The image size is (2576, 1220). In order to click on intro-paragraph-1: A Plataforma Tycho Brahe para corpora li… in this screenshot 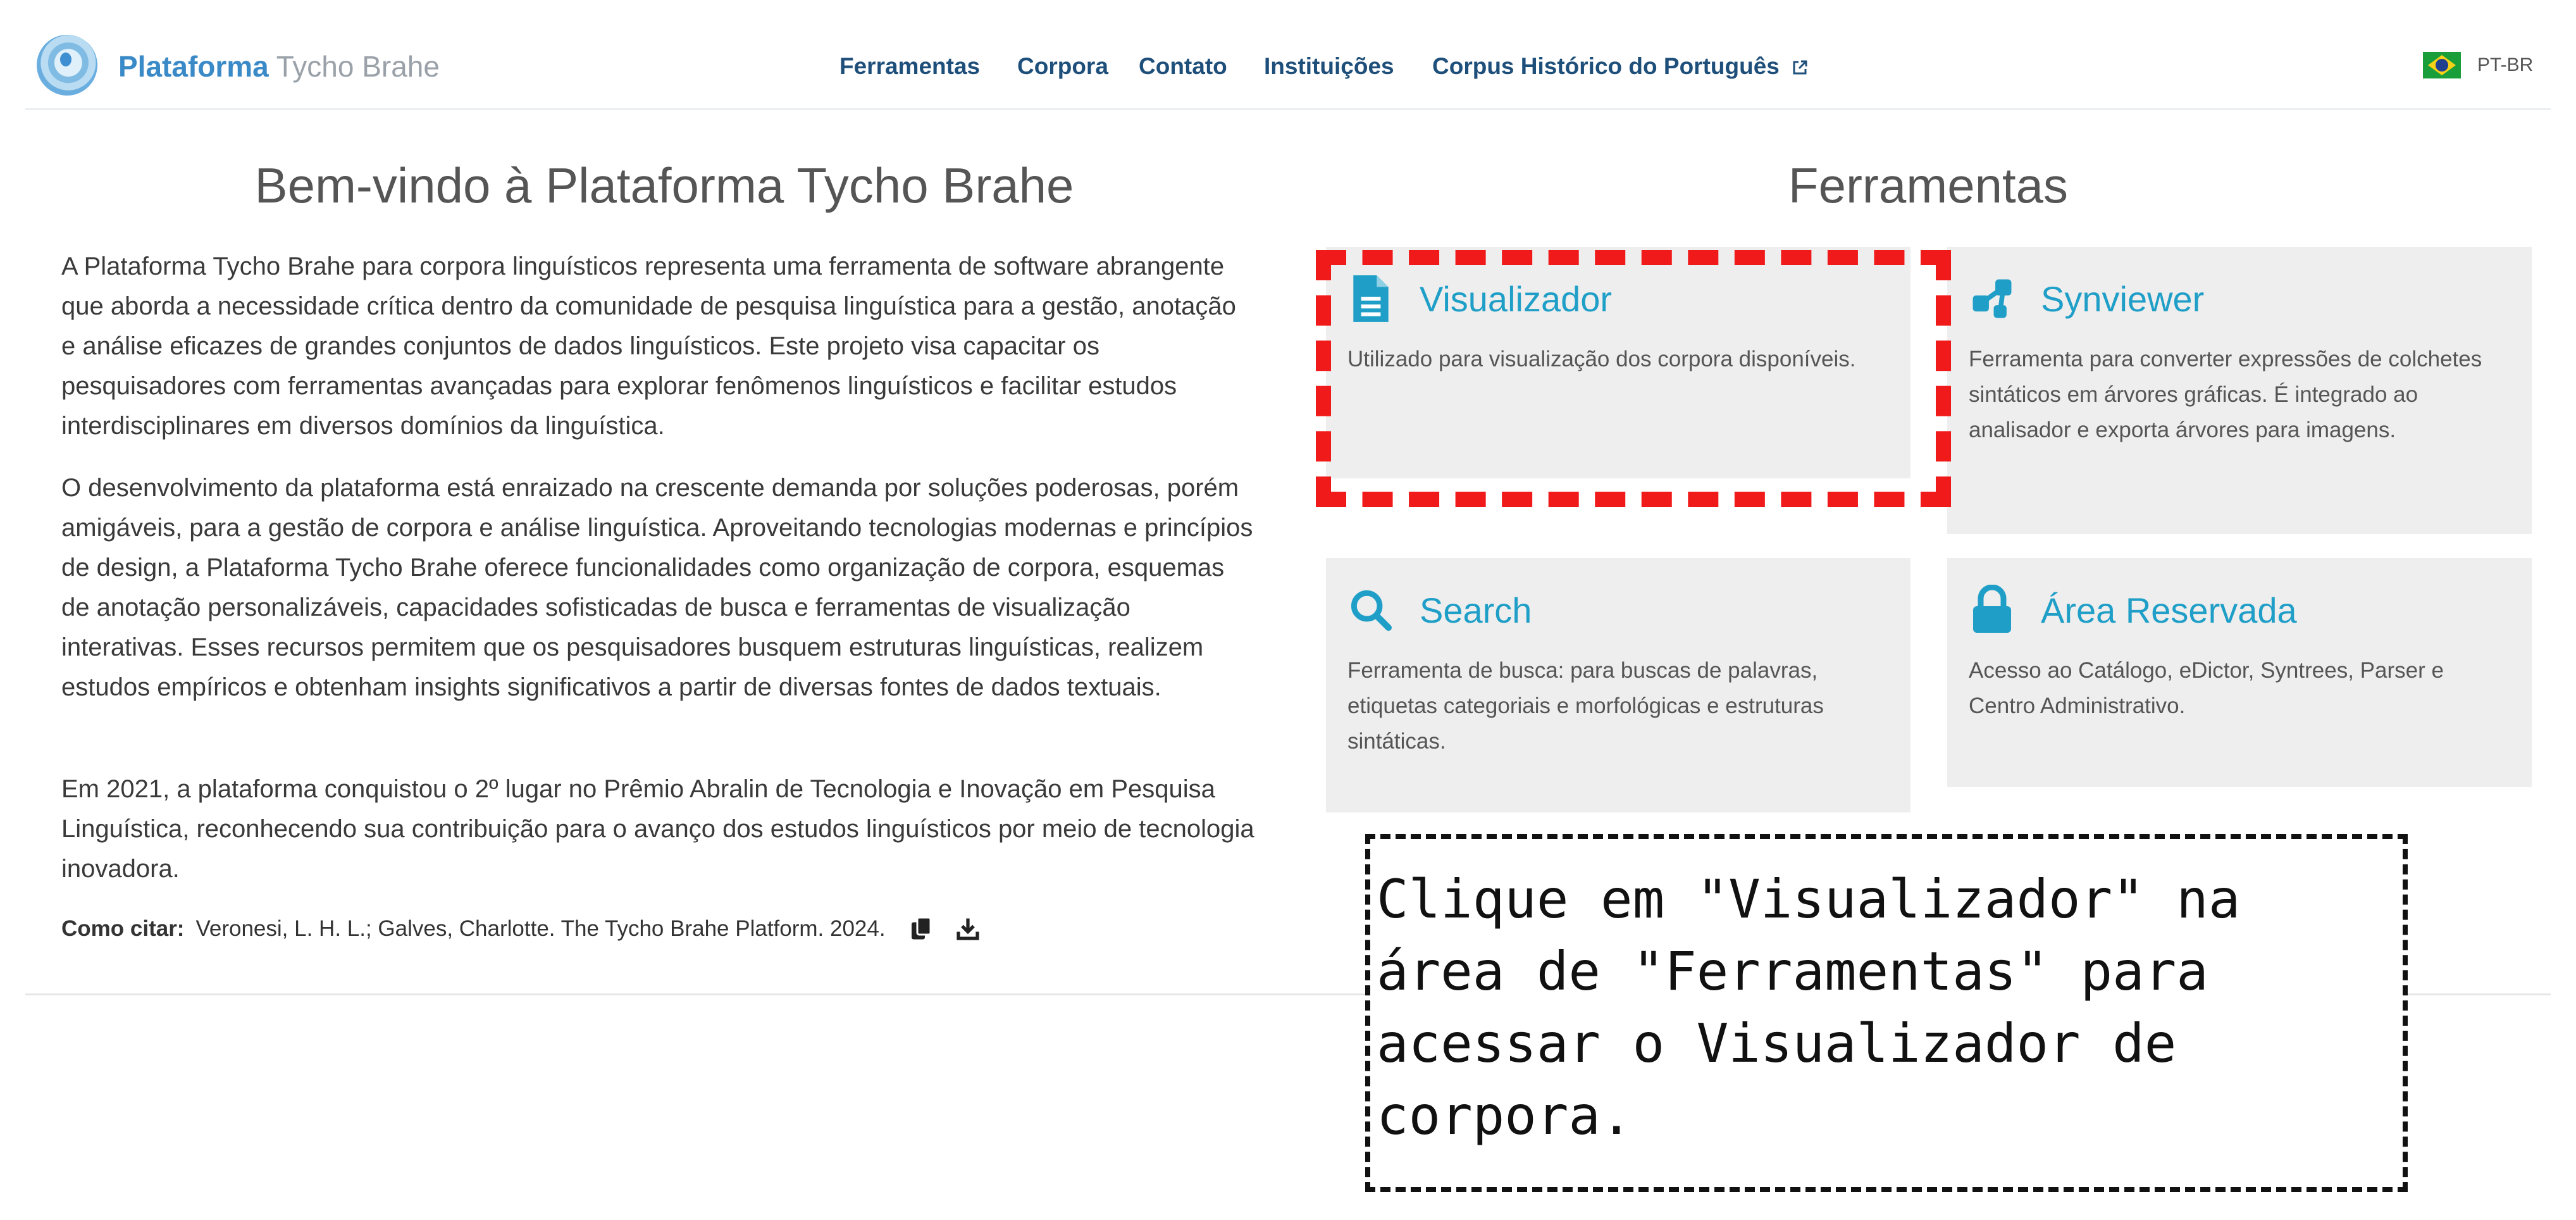, I will do `click(648, 346)`.